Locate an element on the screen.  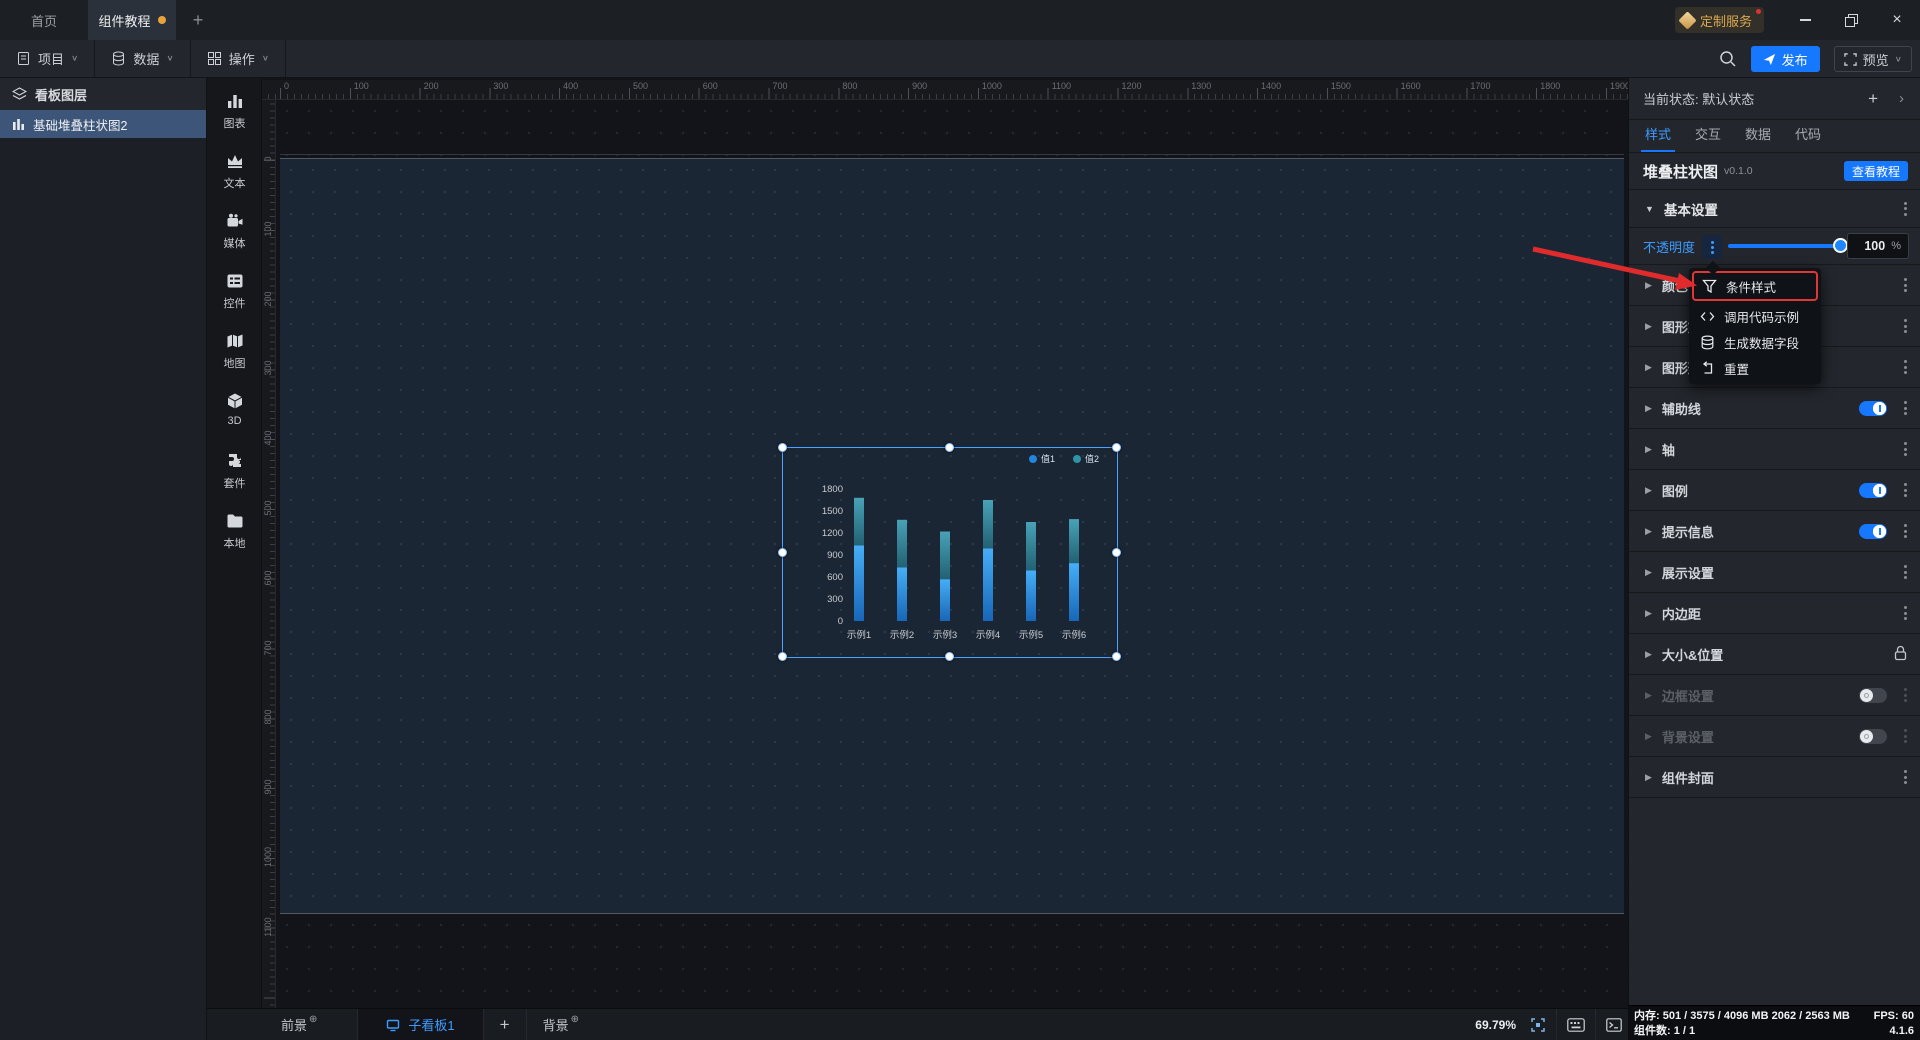
section-basic-settings: ▼ 基本设置 is located at coordinates (1774, 209).